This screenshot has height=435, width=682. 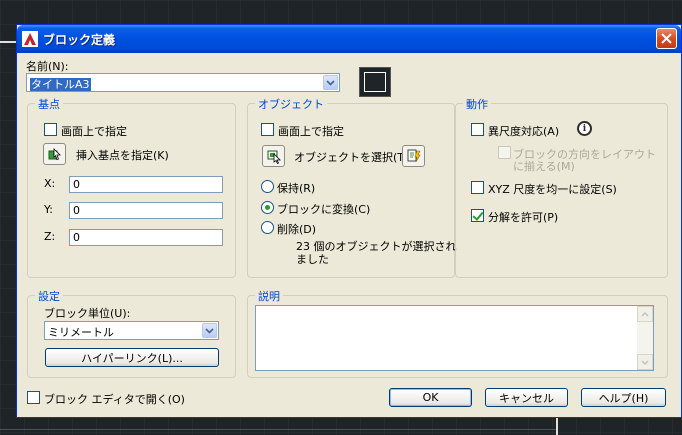 What do you see at coordinates (312, 259) in the screenshot?
I see `selection-status-line2: ました` at bounding box center [312, 259].